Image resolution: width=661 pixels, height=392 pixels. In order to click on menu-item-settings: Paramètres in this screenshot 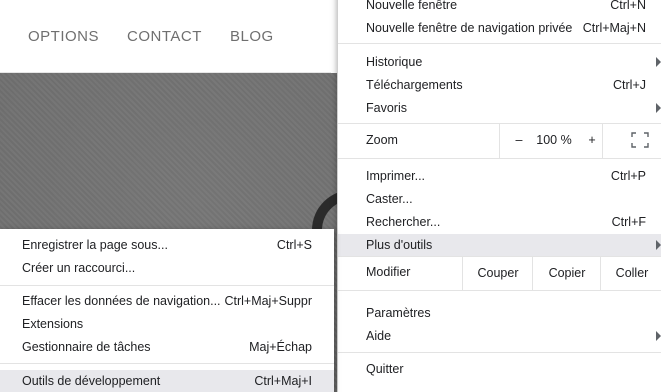, I will do `click(499, 313)`.